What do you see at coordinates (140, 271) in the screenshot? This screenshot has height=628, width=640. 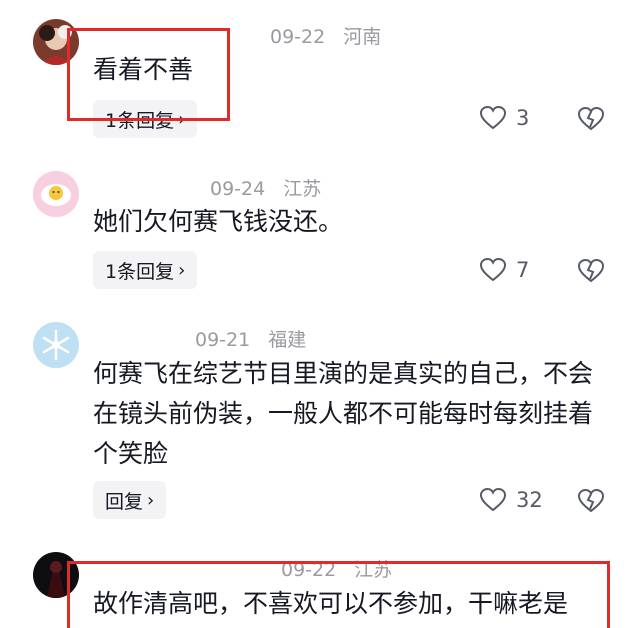 I see `reply-label: 1条回复` at bounding box center [140, 271].